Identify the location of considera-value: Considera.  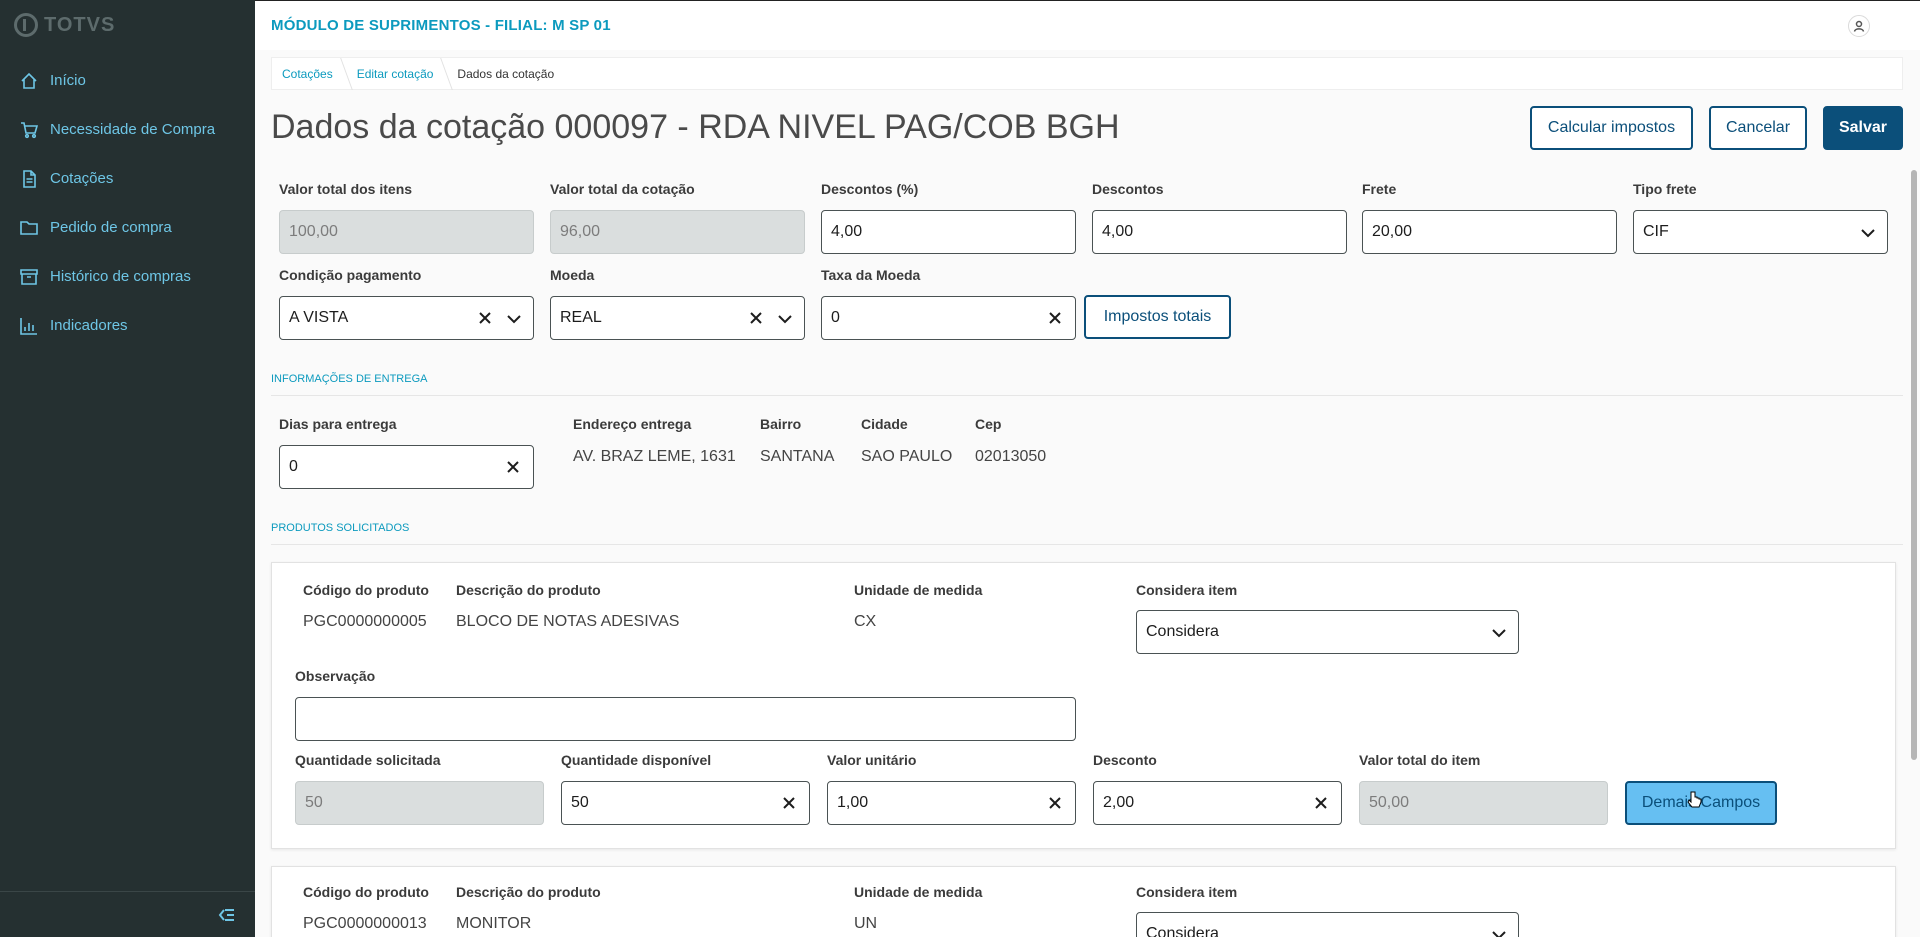
(1182, 931).